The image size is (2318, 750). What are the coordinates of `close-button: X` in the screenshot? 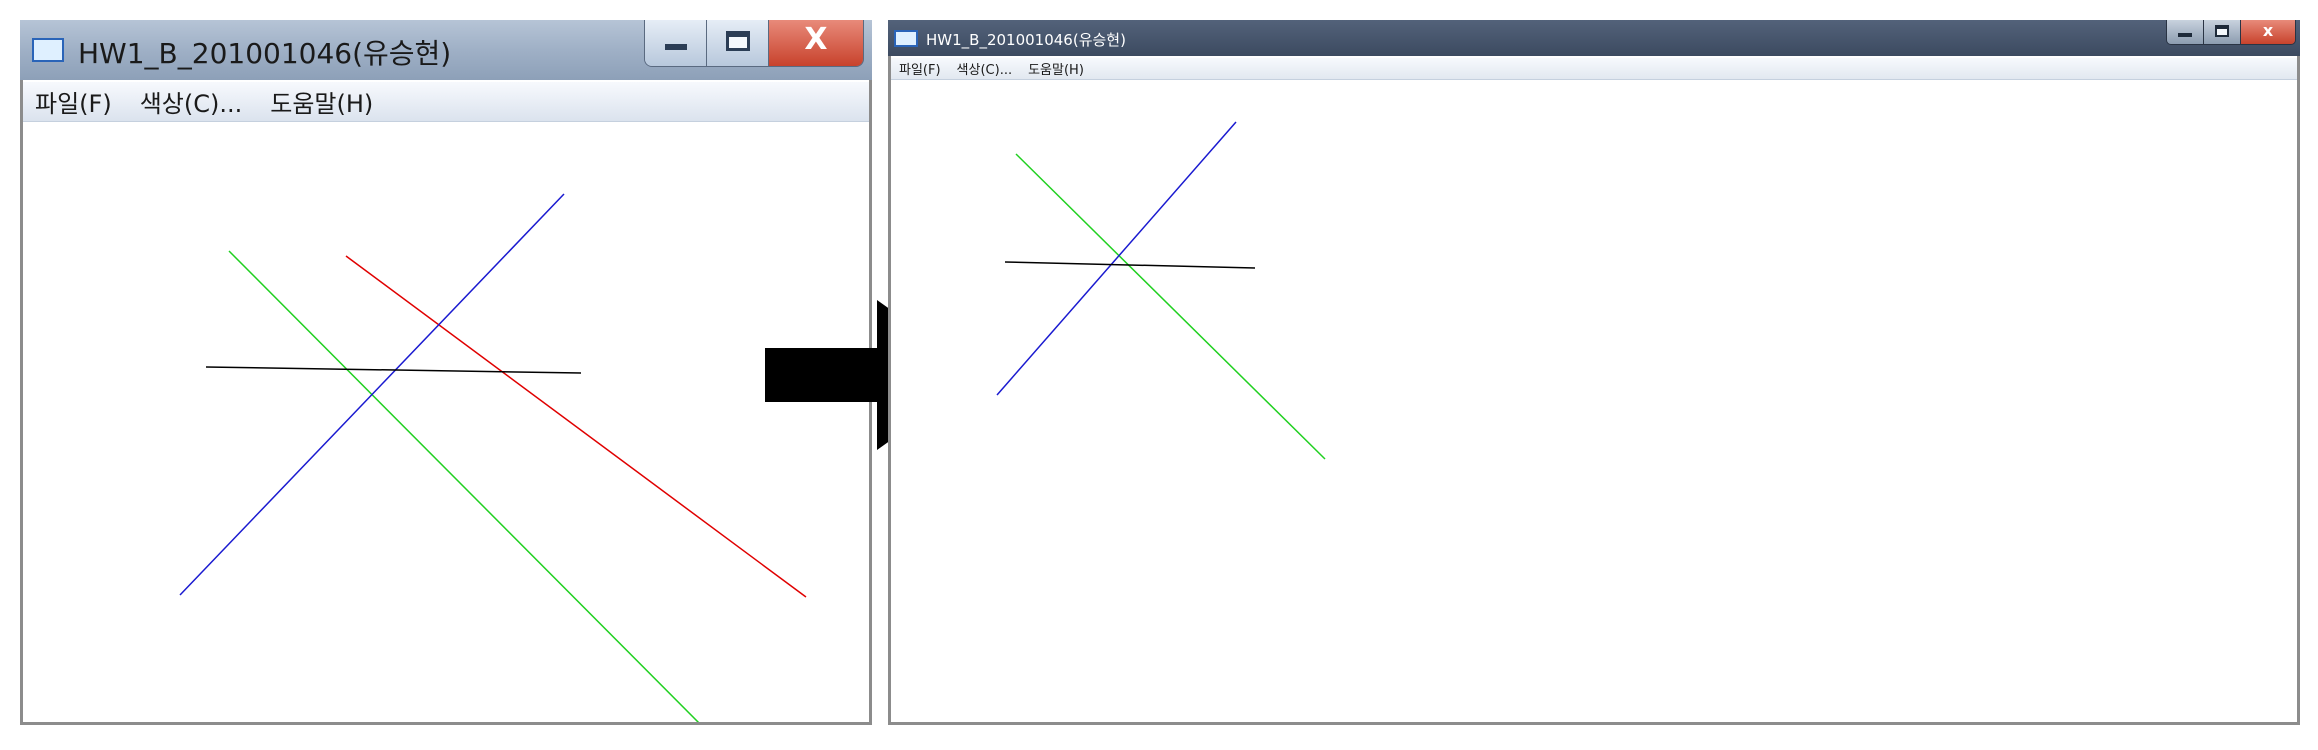 It's located at (816, 43).